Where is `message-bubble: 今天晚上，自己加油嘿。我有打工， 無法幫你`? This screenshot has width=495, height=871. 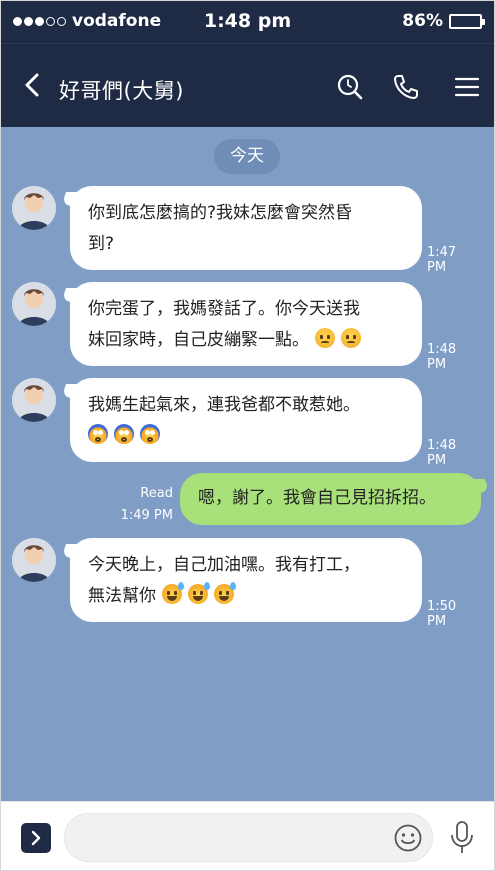
message-bubble: 今天晚上，自己加油嘿。我有打工， 無法幫你 is located at coordinates (246, 580).